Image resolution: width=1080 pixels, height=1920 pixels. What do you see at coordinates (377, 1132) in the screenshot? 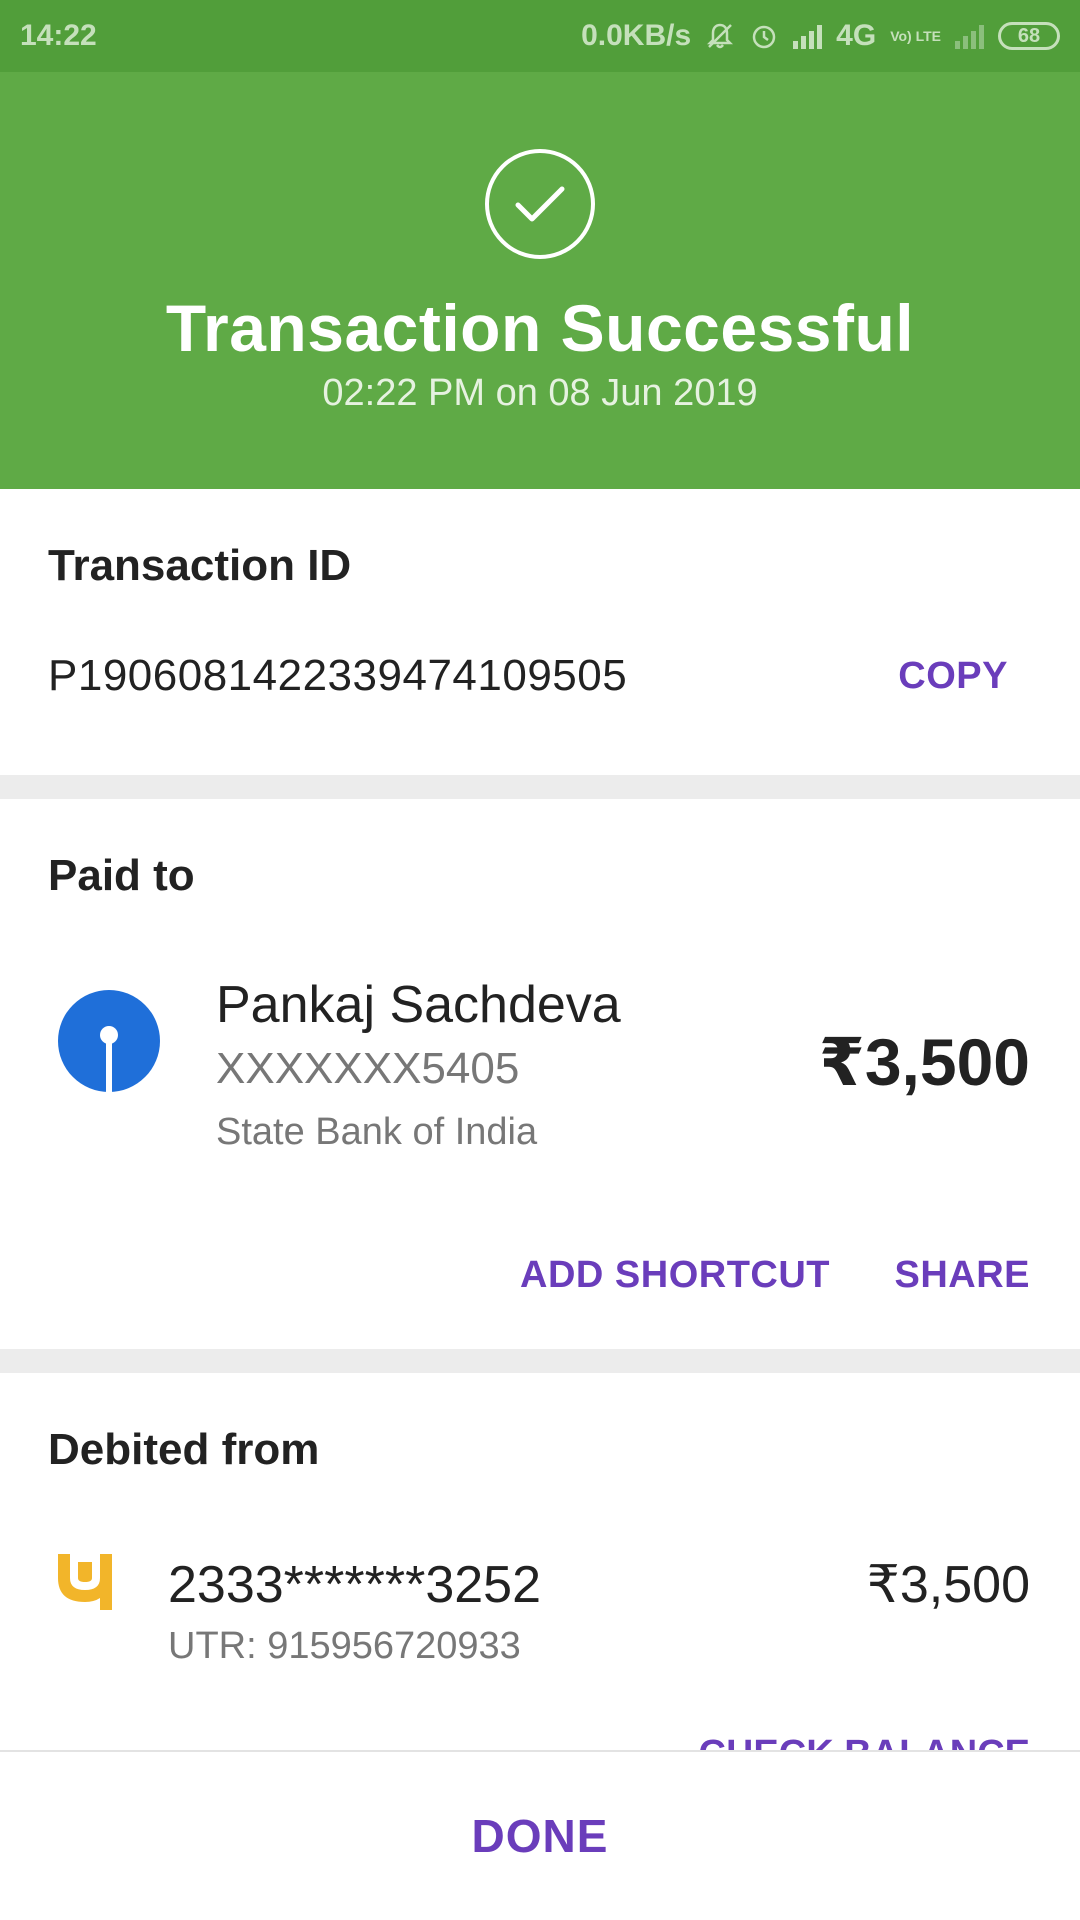
I see `payee-bank: State Bank of India` at bounding box center [377, 1132].